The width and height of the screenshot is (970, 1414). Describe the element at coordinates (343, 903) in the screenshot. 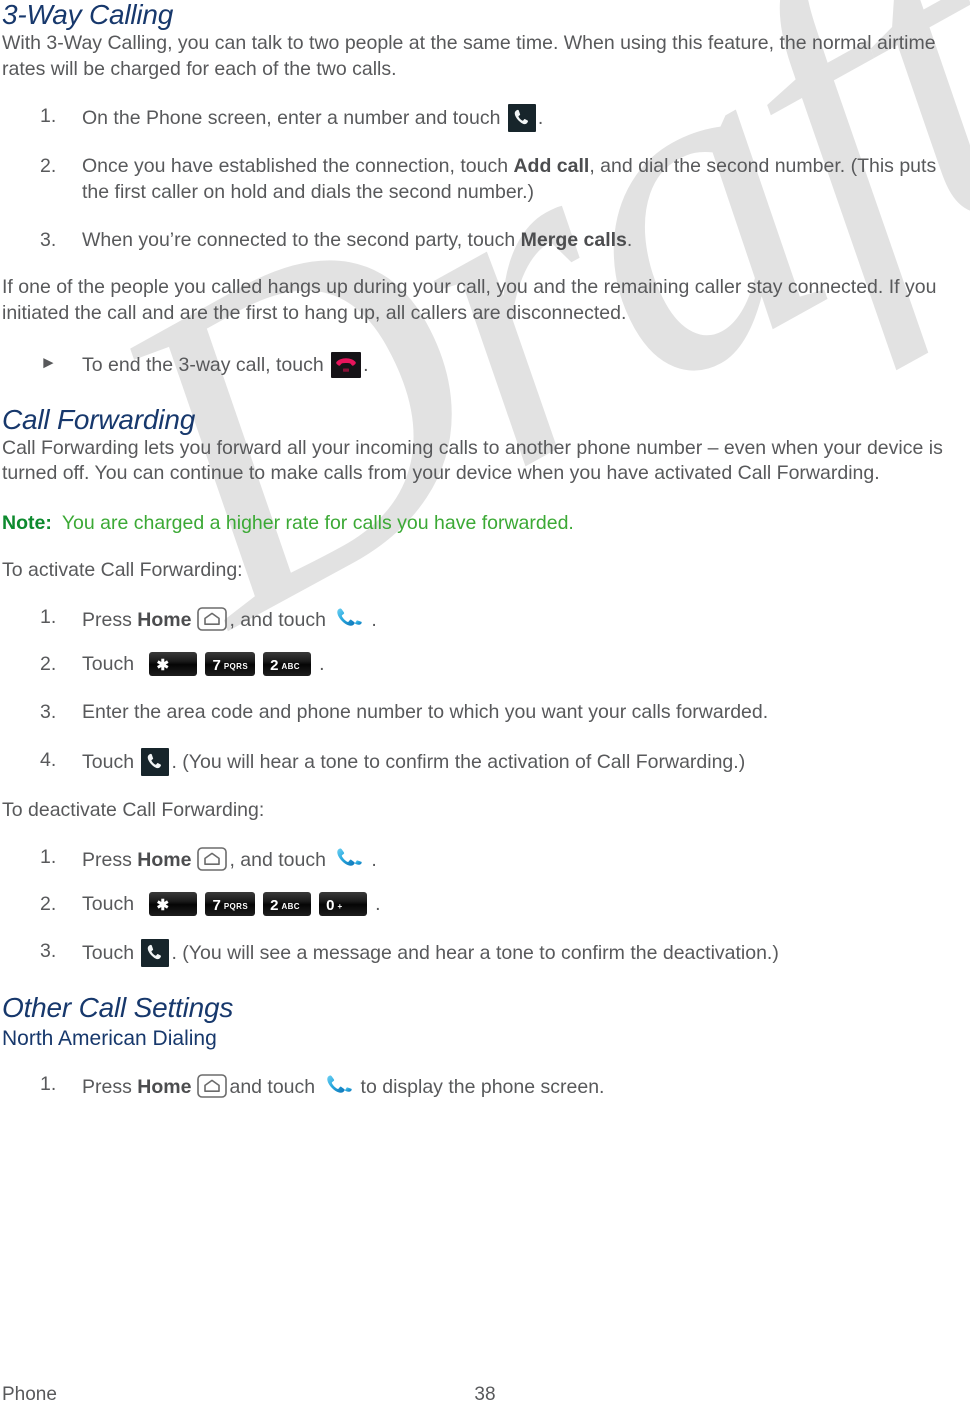

I see `keypad-key-0: 0 +` at that location.